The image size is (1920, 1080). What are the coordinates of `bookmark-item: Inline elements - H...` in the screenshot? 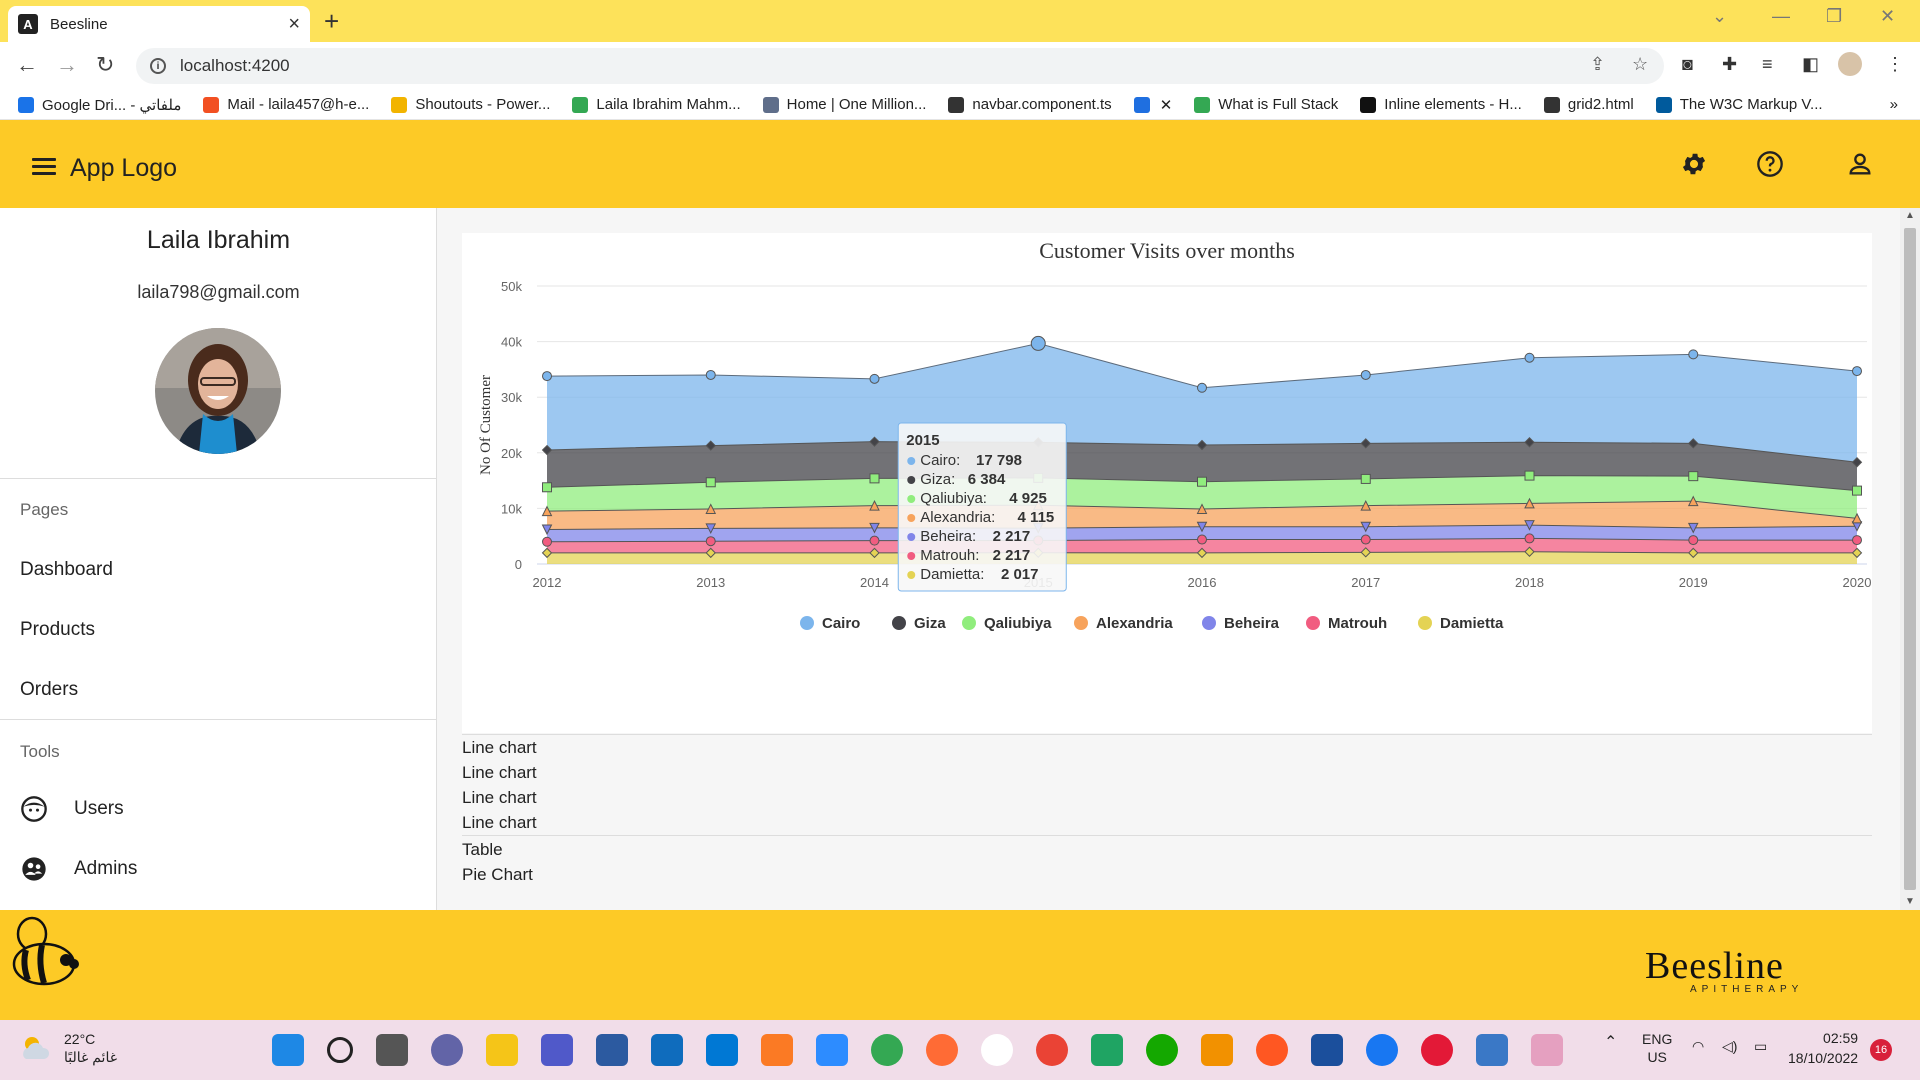 It's located at (1441, 104).